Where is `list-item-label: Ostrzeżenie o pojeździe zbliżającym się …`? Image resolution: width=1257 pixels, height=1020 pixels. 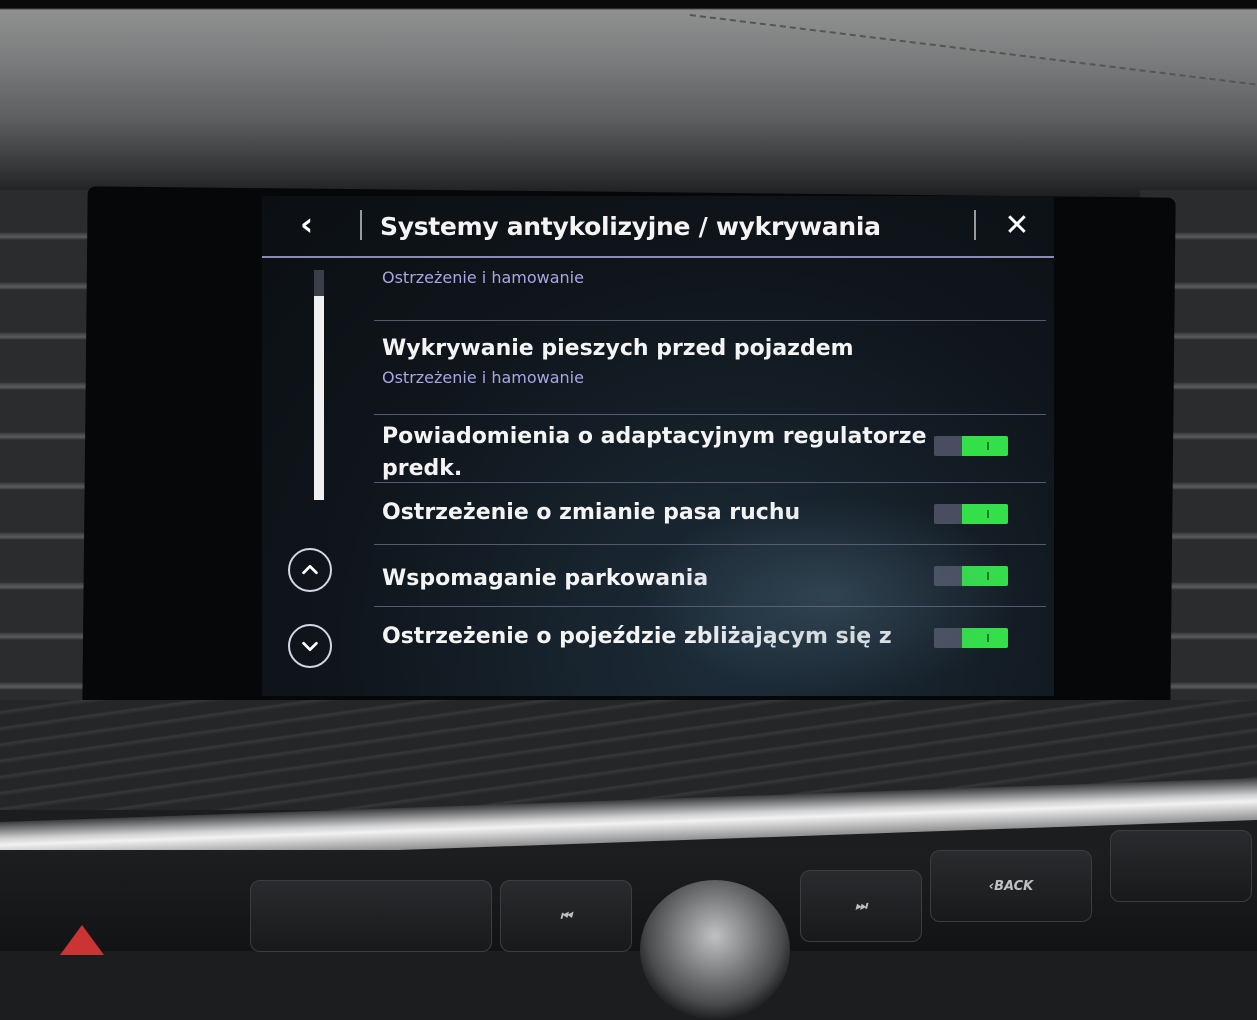 list-item-label: Ostrzeżenie o pojeździe zbliżającym się … is located at coordinates (637, 636).